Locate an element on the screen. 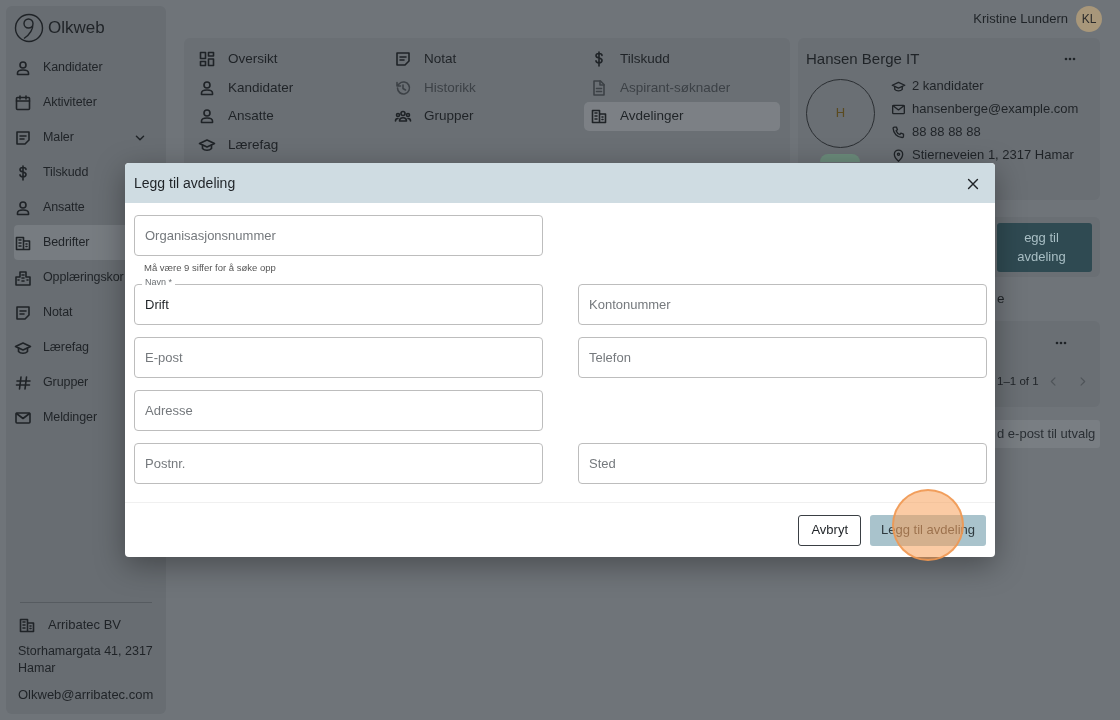  phone-number: 88 88 88 88 is located at coordinates (946, 132).